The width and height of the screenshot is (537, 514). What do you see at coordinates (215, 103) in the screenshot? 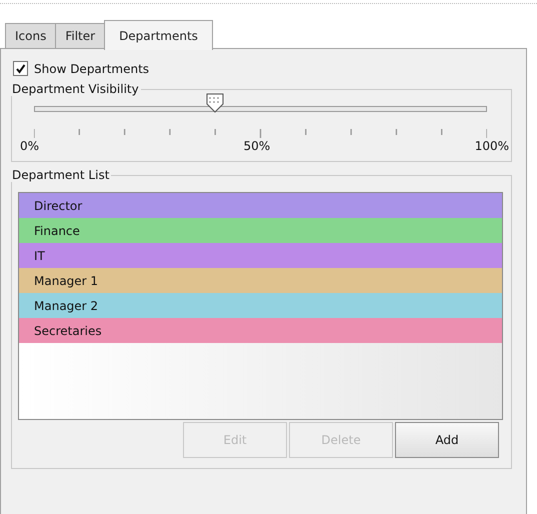
I see `slider-thumb` at bounding box center [215, 103].